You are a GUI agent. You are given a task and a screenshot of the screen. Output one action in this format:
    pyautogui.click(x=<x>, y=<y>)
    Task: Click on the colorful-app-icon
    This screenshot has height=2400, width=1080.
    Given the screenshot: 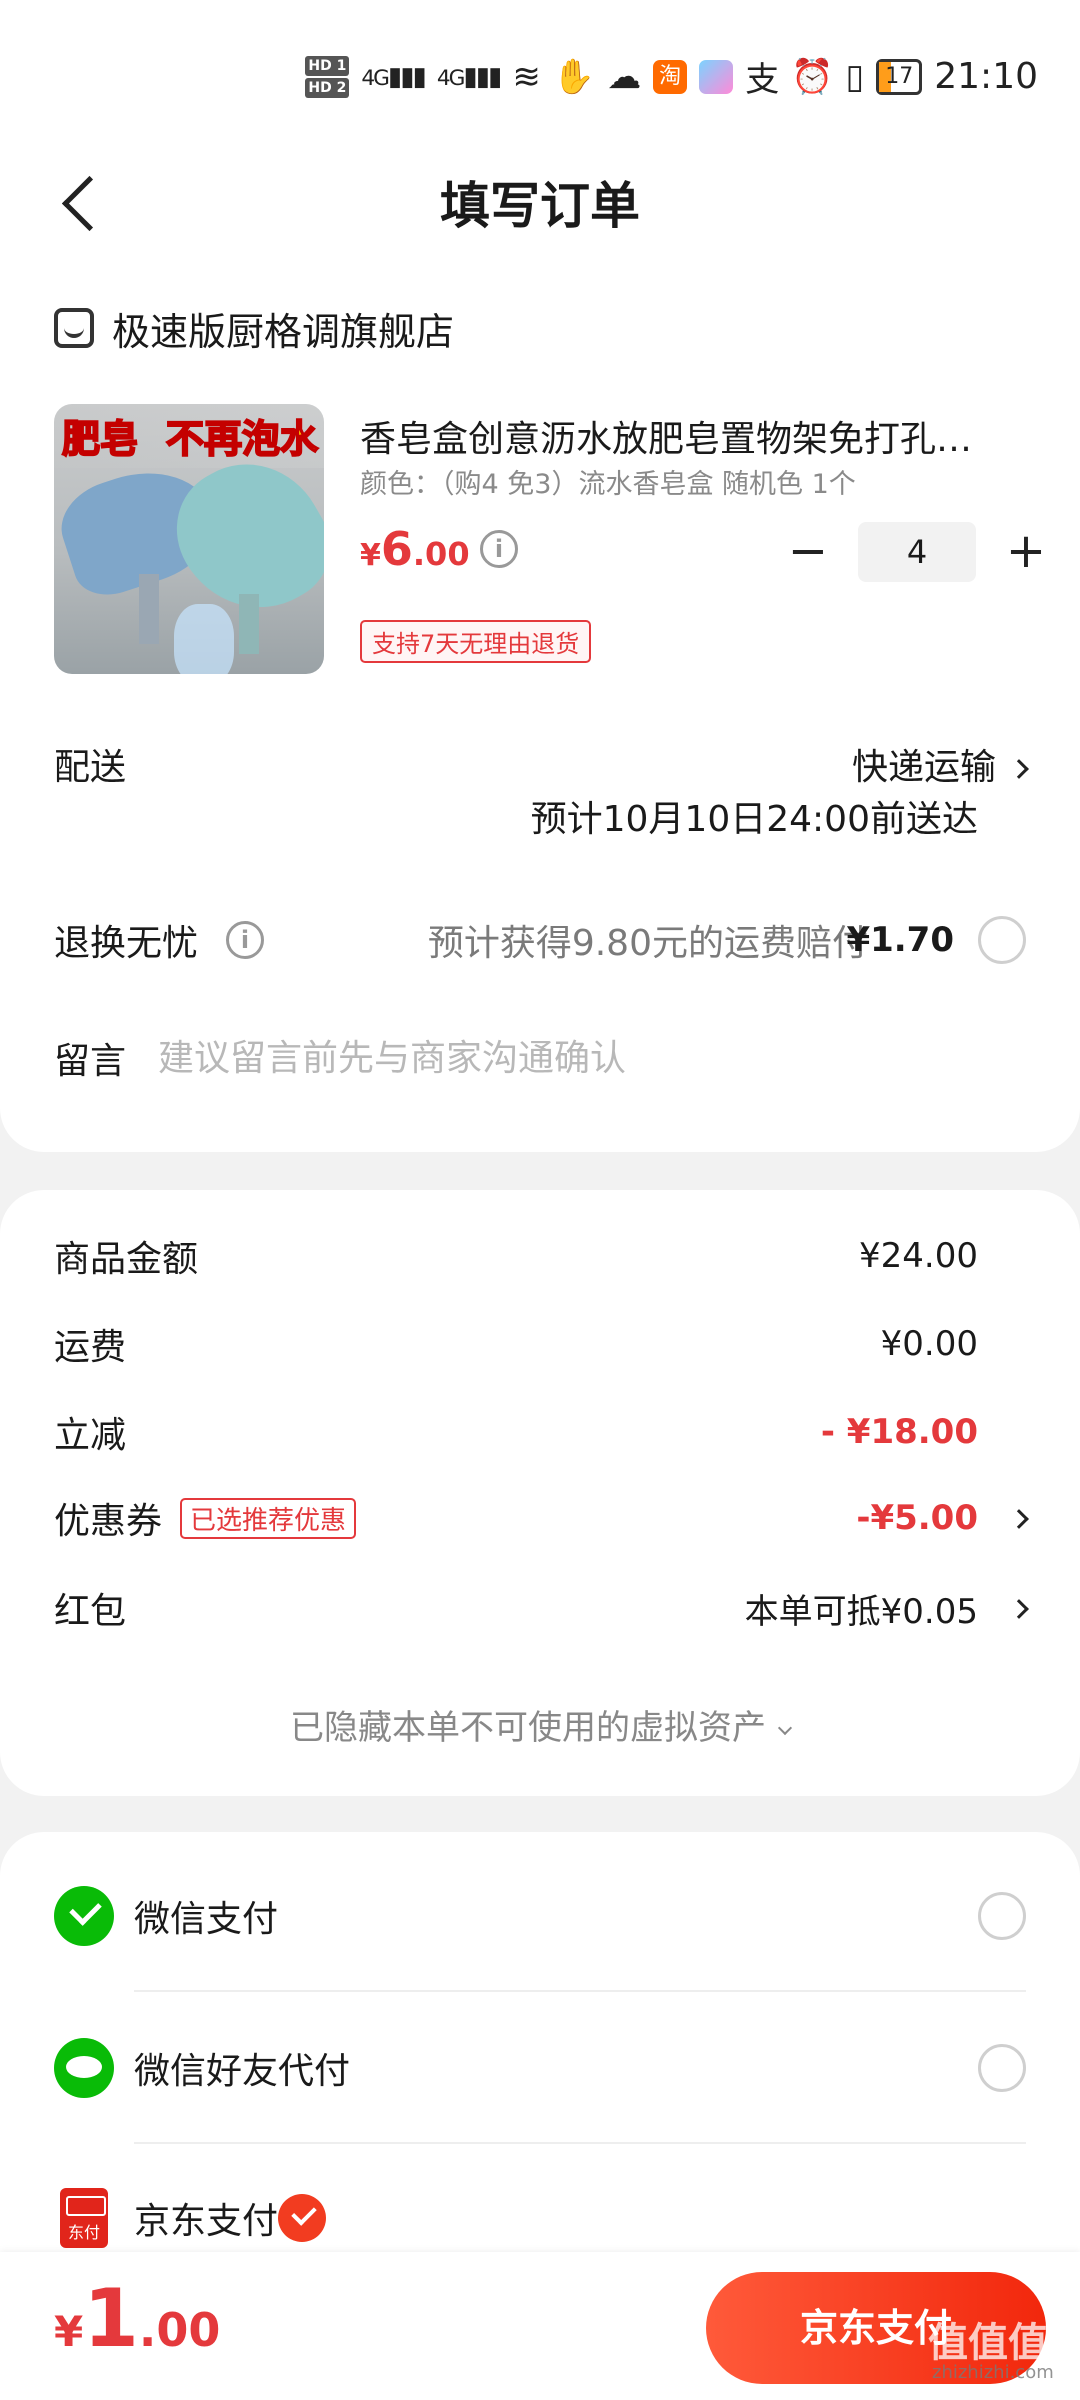 What is the action you would take?
    pyautogui.click(x=716, y=76)
    